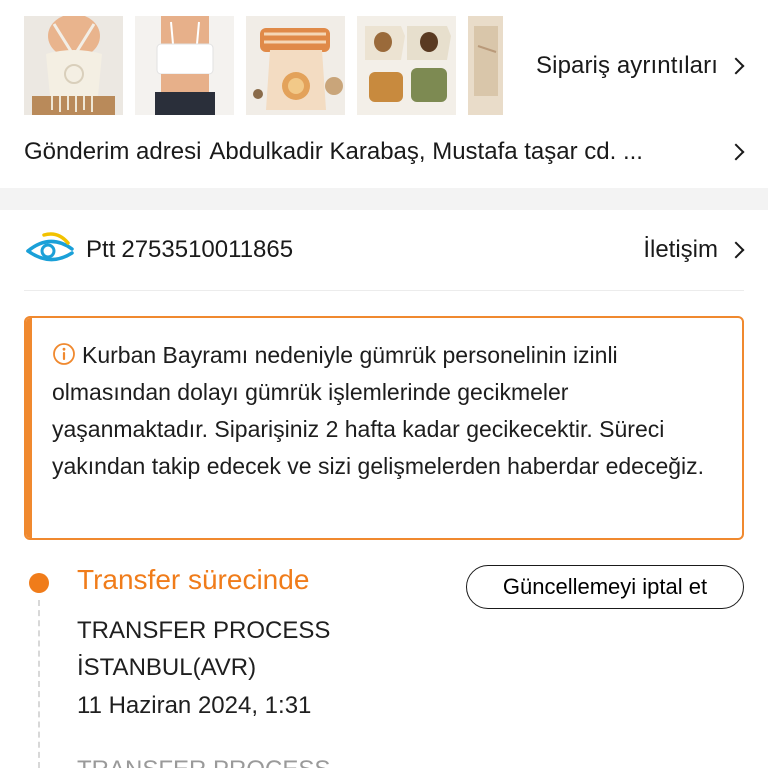 Image resolution: width=768 pixels, height=768 pixels. What do you see at coordinates (113, 151) in the screenshot?
I see `shipping-address-label: Gönderim adresi` at bounding box center [113, 151].